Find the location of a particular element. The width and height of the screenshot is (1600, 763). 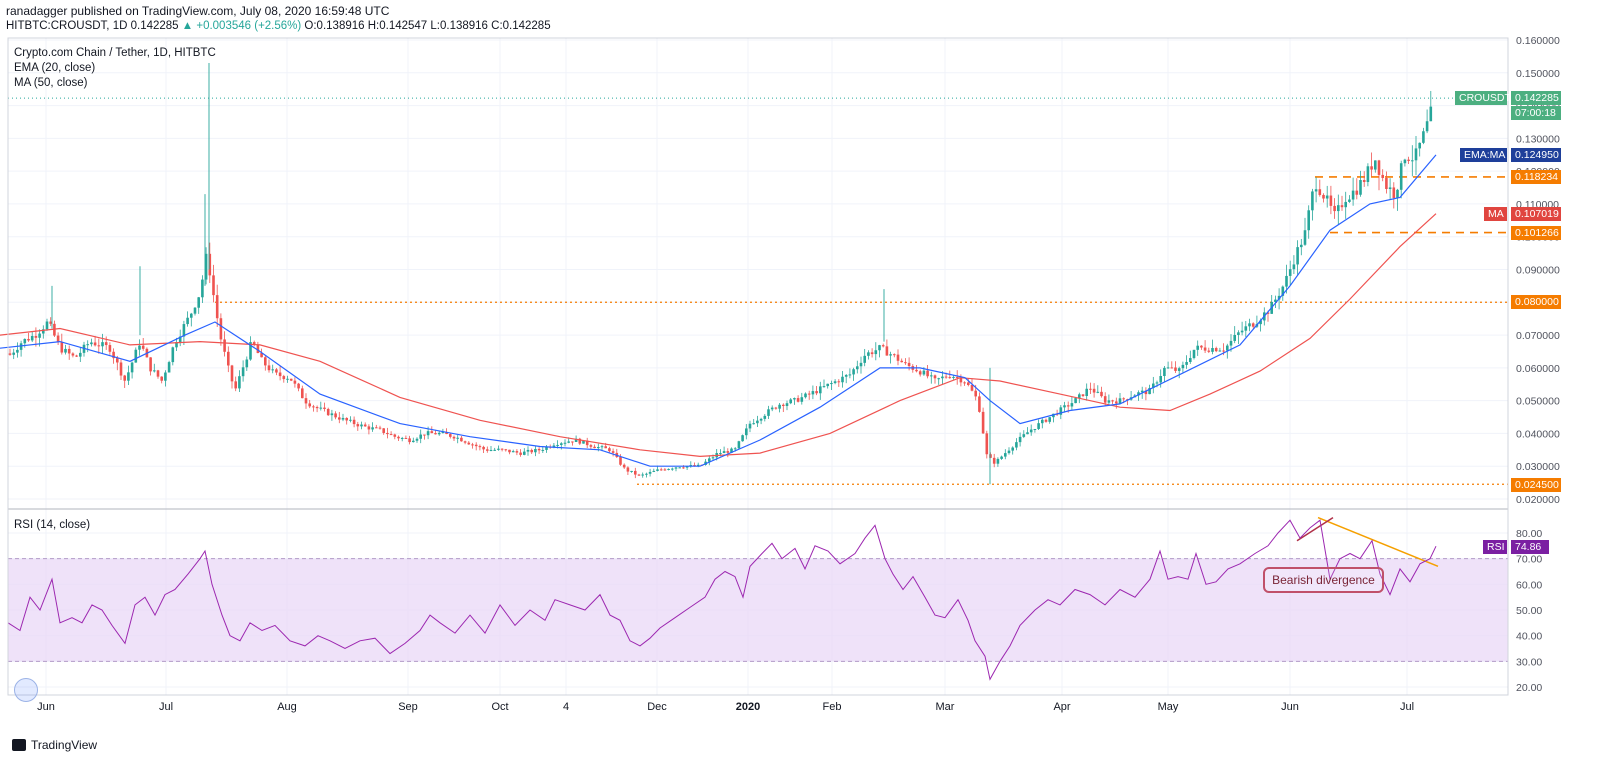

ema-legend: EMA (20, close) is located at coordinates (54, 68).